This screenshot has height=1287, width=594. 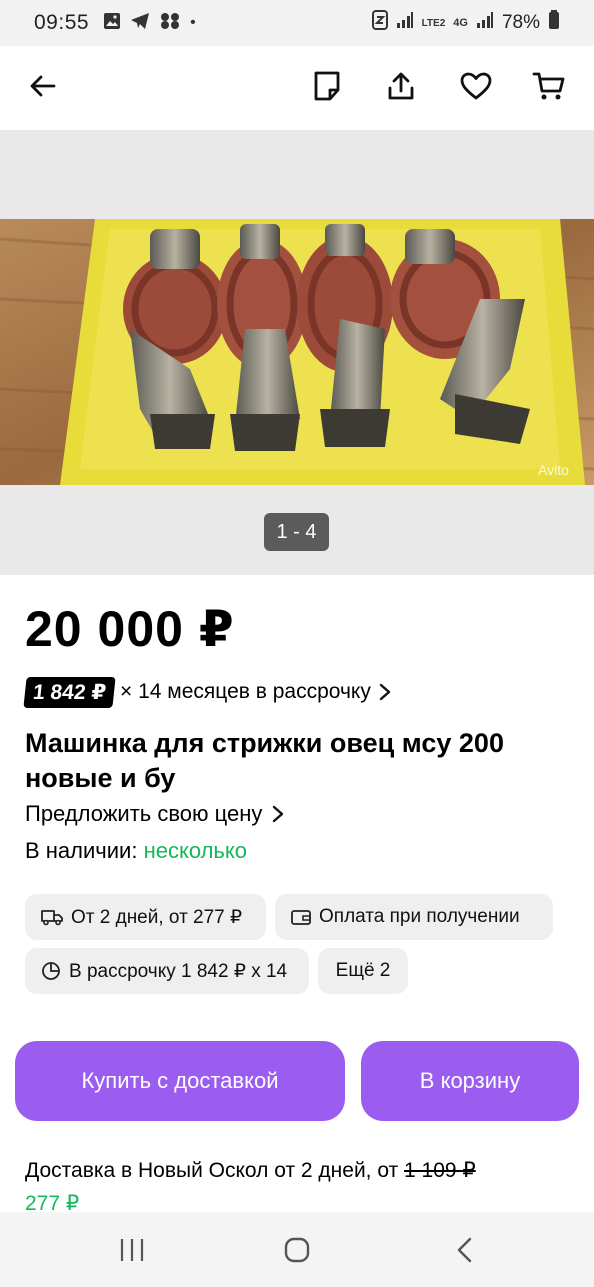 I want to click on back-arrow-icon, so click(x=43, y=88).